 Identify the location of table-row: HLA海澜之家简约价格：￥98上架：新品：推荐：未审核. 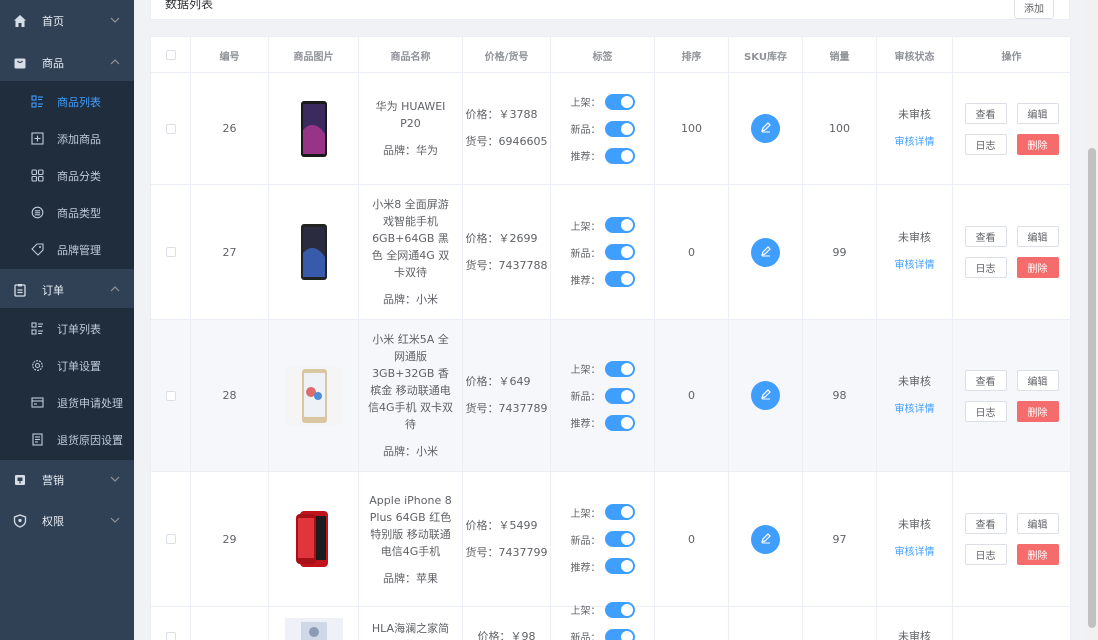
(611, 620).